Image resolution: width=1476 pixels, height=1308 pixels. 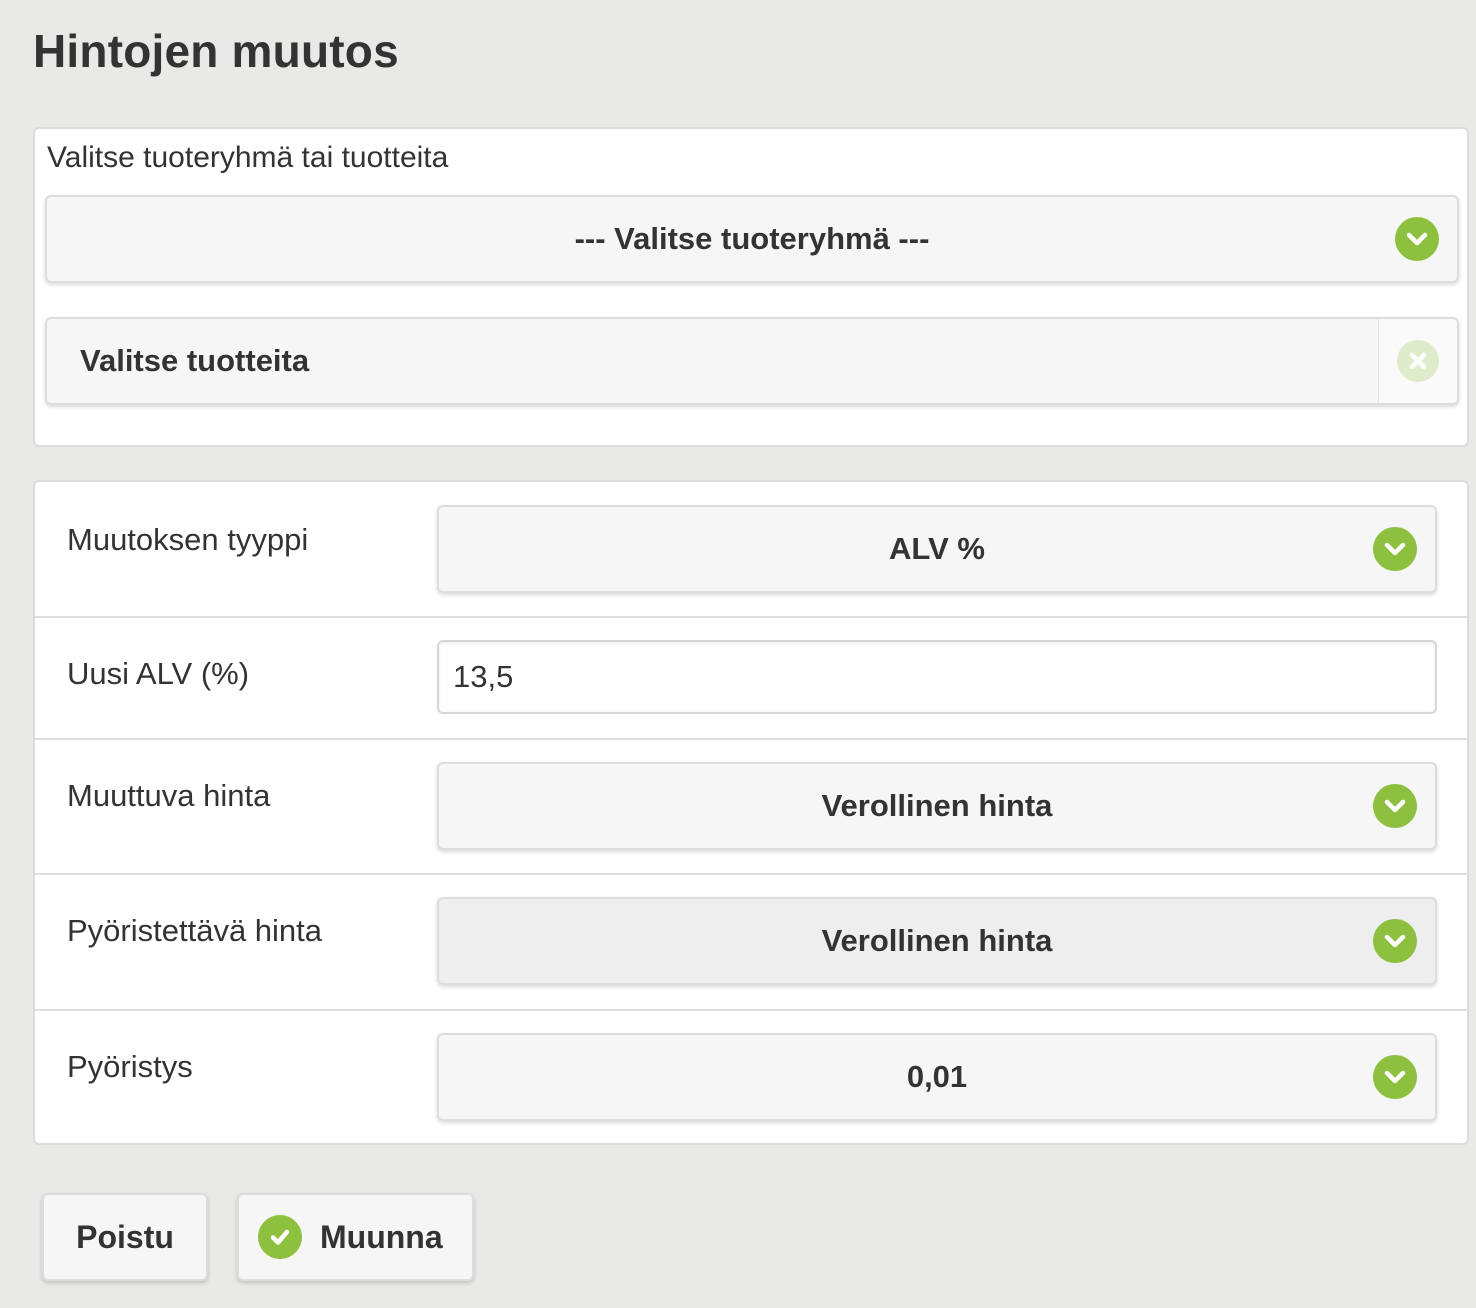 I want to click on change-type-value: ALV %, so click(x=937, y=548).